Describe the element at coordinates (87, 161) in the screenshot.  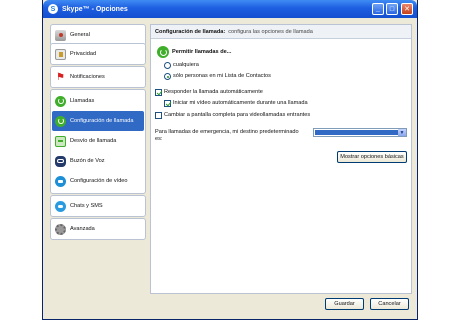
I see `sidebar-item-label: Buzón de Voz` at that location.